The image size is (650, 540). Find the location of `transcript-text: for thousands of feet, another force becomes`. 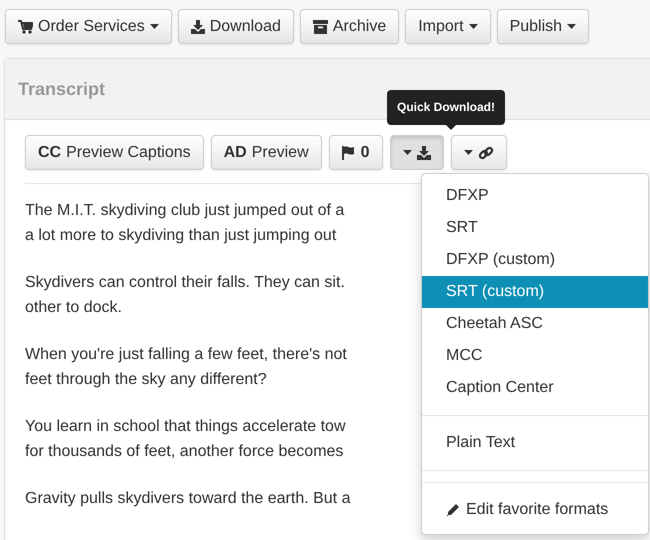

transcript-text: for thousands of feet, another force becomes is located at coordinates (184, 452).